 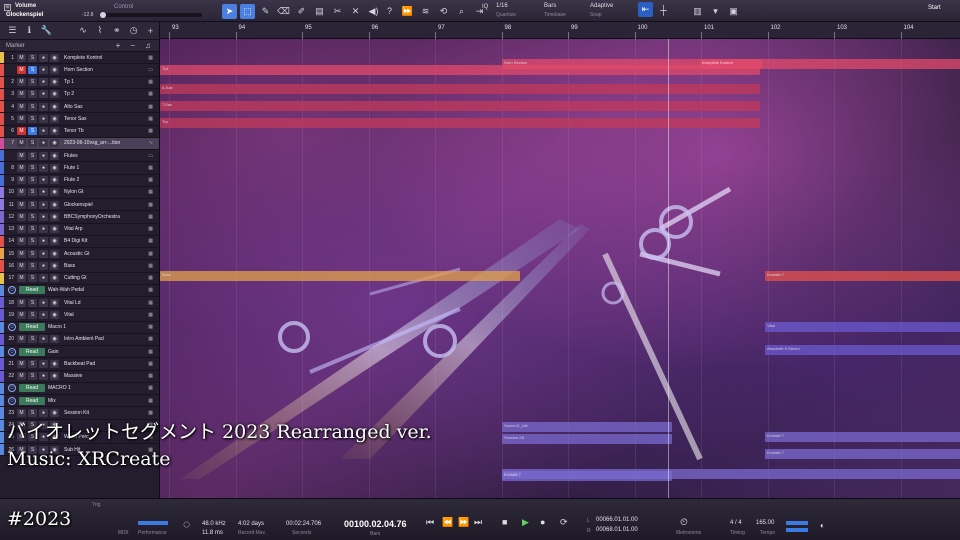 I want to click on inspector-icon: ℹ, so click(x=29, y=30).